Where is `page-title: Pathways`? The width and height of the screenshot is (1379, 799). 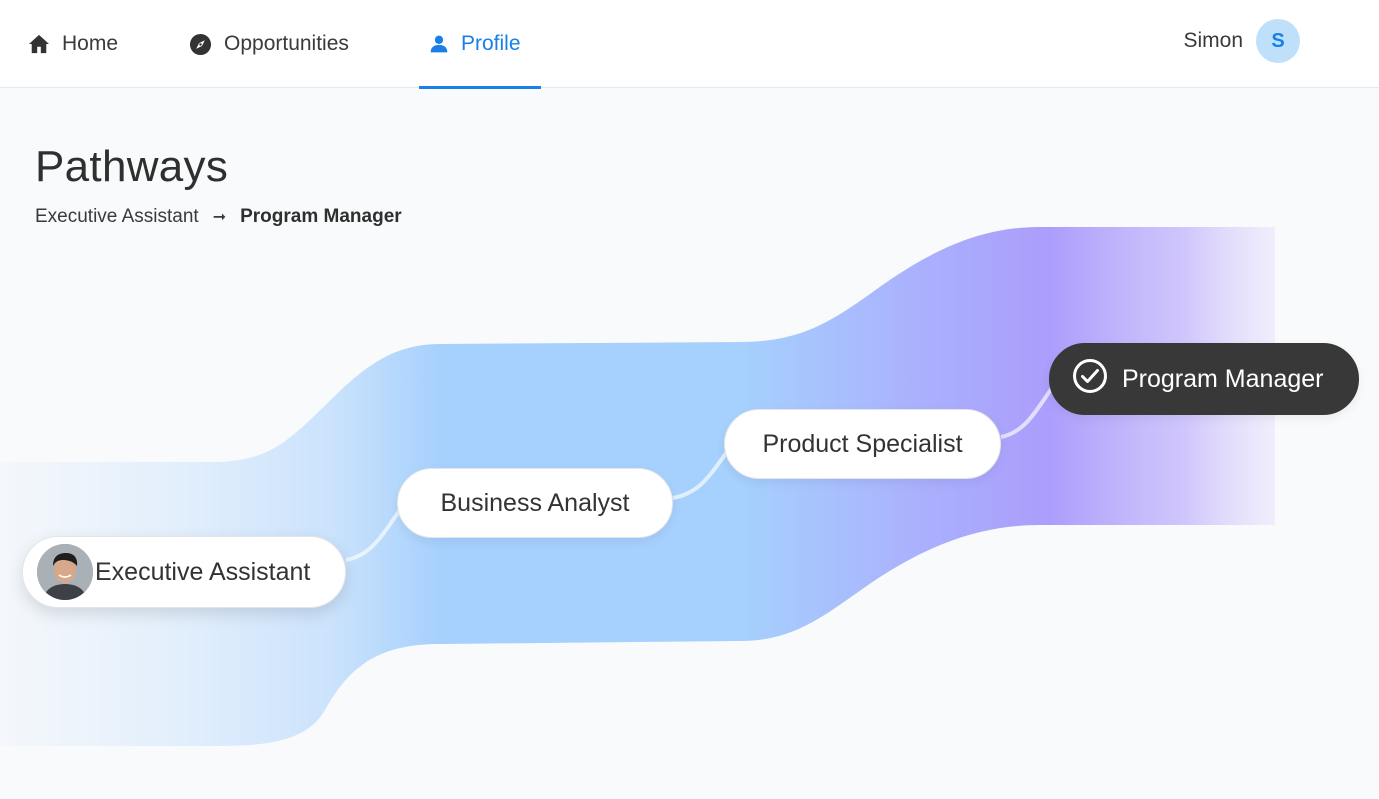
page-title: Pathways is located at coordinates (132, 166).